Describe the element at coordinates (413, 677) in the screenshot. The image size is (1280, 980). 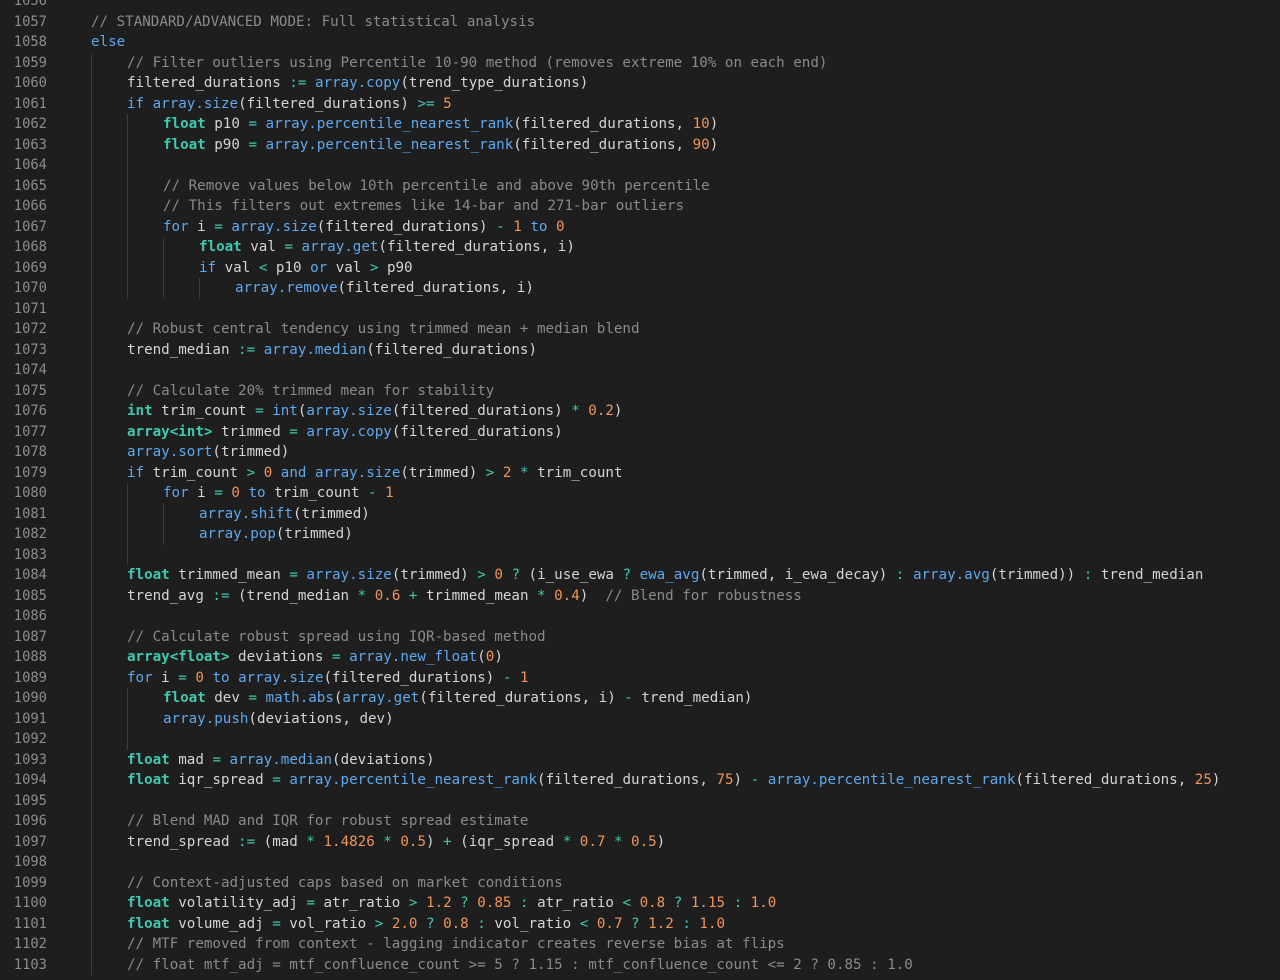
I see `text-token: (filtered_durations)` at that location.